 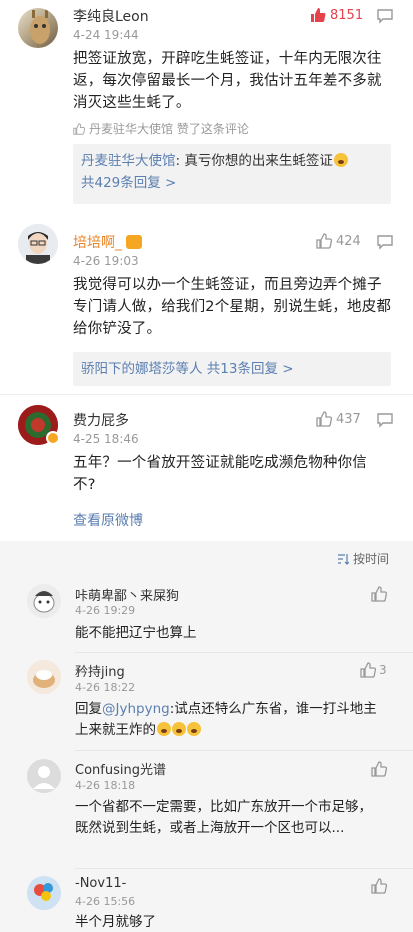 What do you see at coordinates (108, 520) in the screenshot?
I see `view-original-link: 查看原微博` at bounding box center [108, 520].